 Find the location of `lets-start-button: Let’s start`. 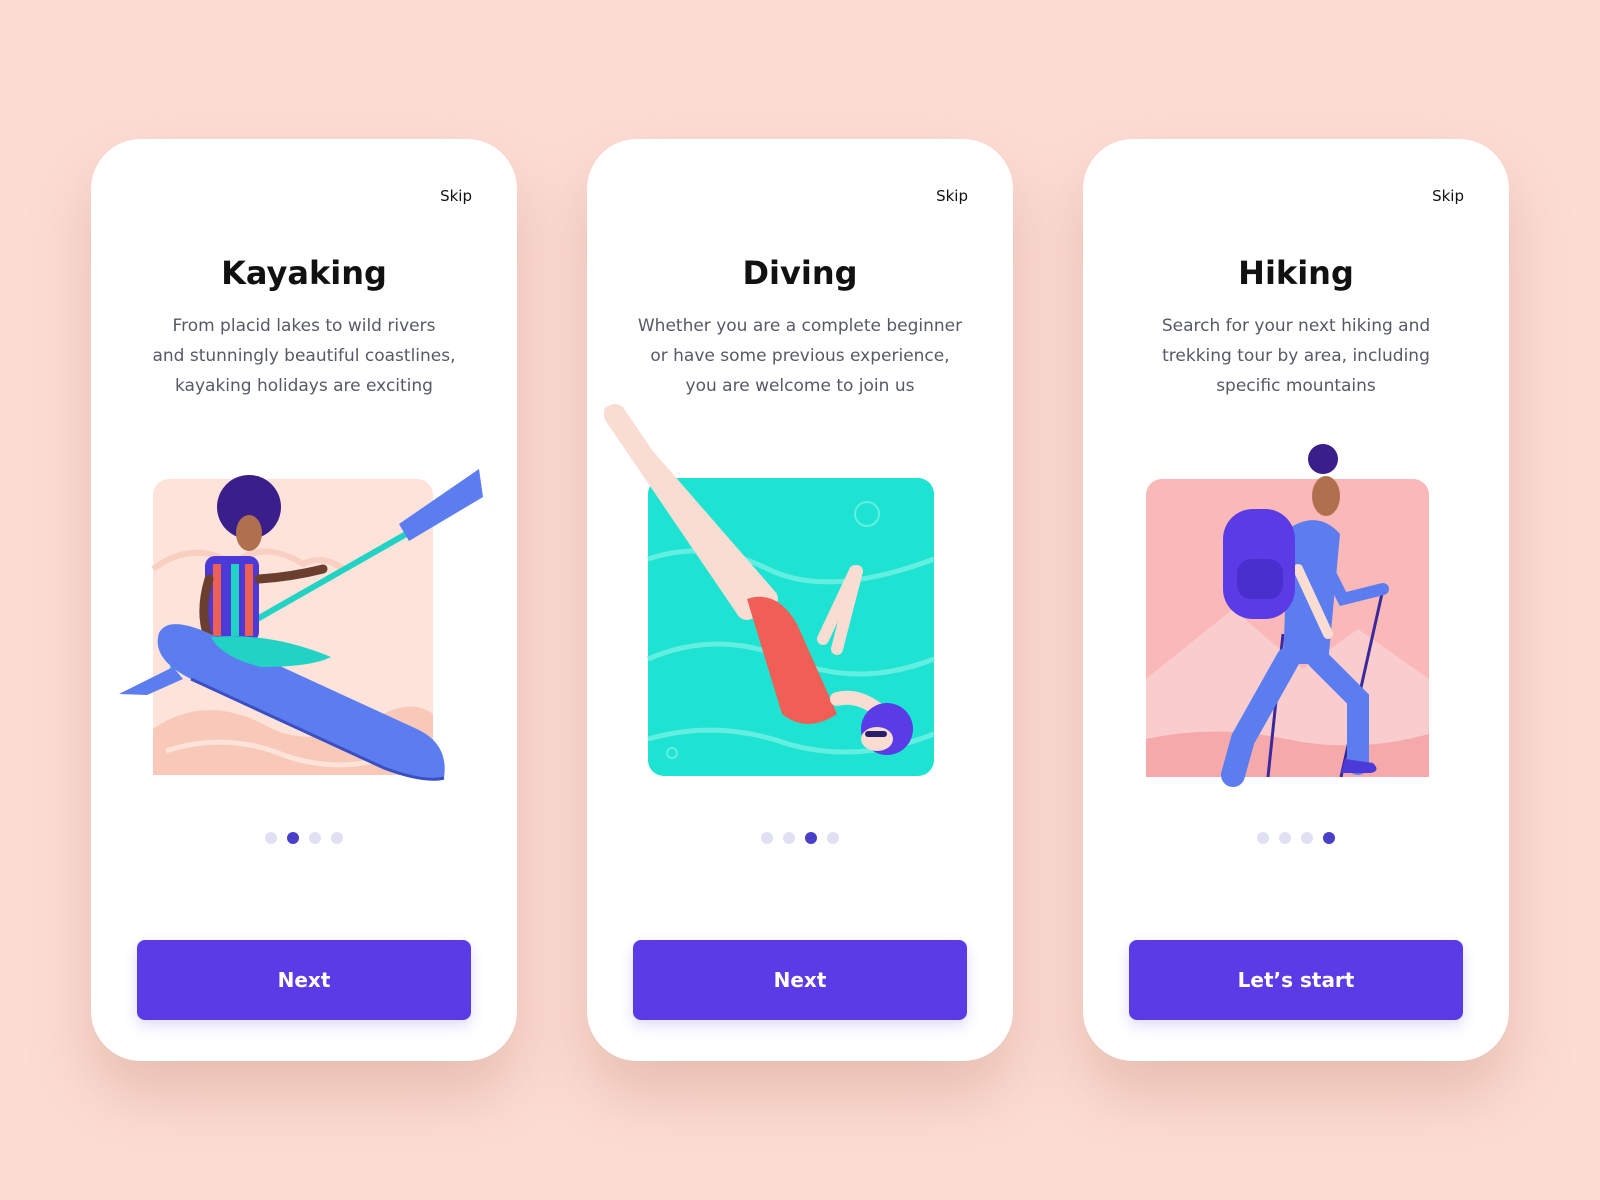

lets-start-button: Let’s start is located at coordinates (1296, 980).